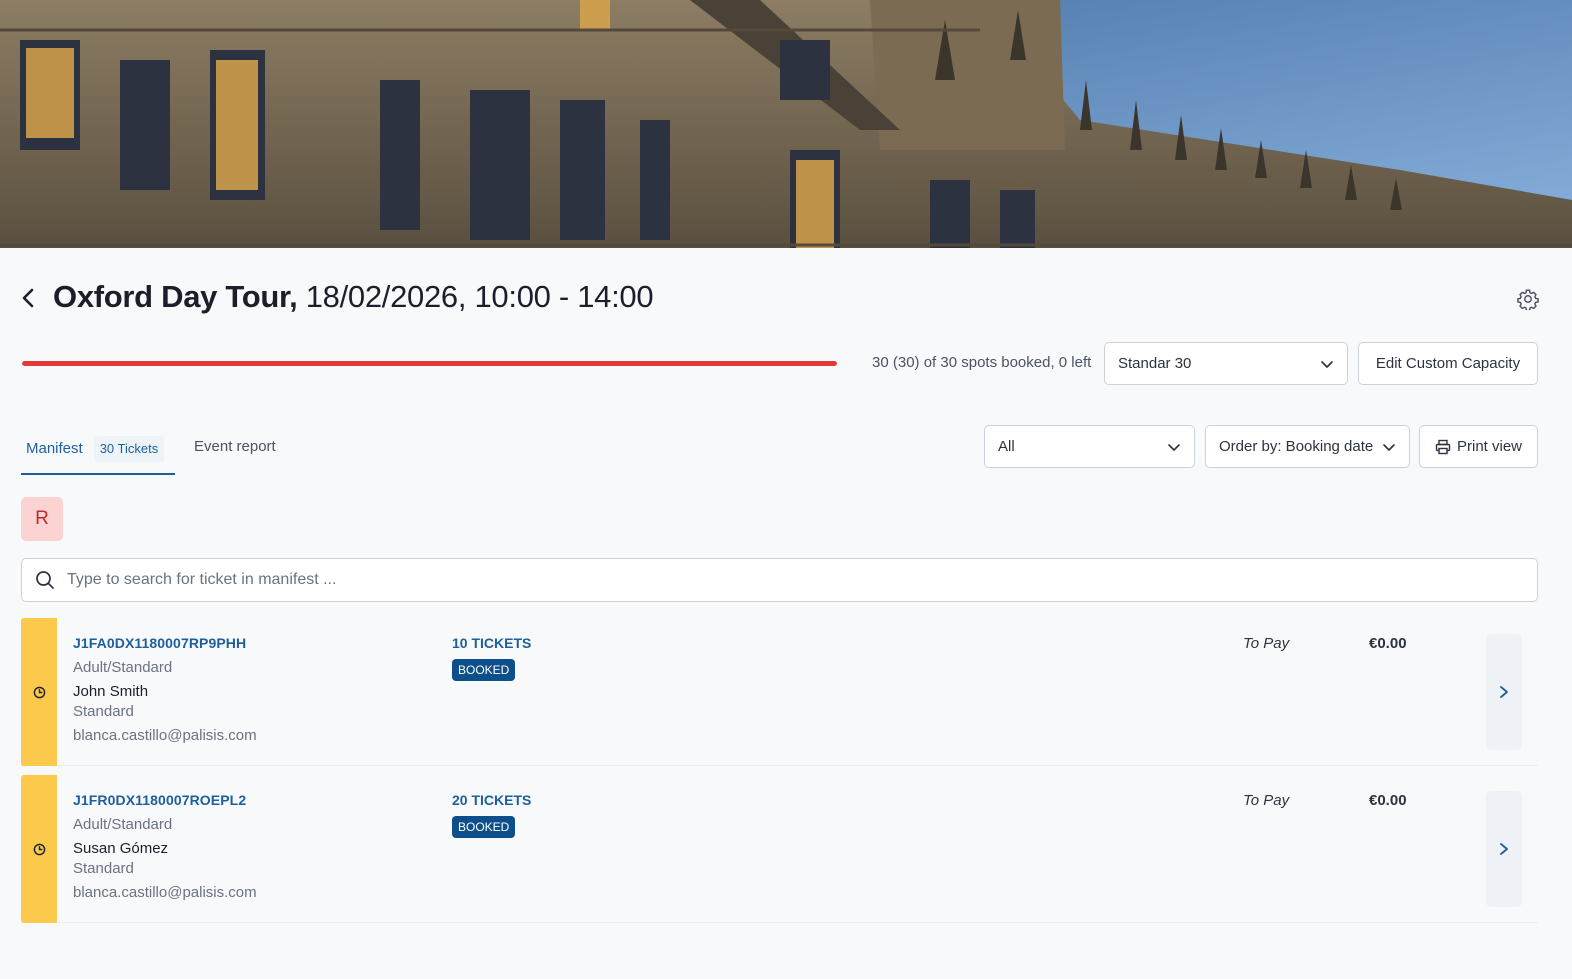 This screenshot has height=979, width=1572. I want to click on capacity-progress-bar, so click(429, 363).